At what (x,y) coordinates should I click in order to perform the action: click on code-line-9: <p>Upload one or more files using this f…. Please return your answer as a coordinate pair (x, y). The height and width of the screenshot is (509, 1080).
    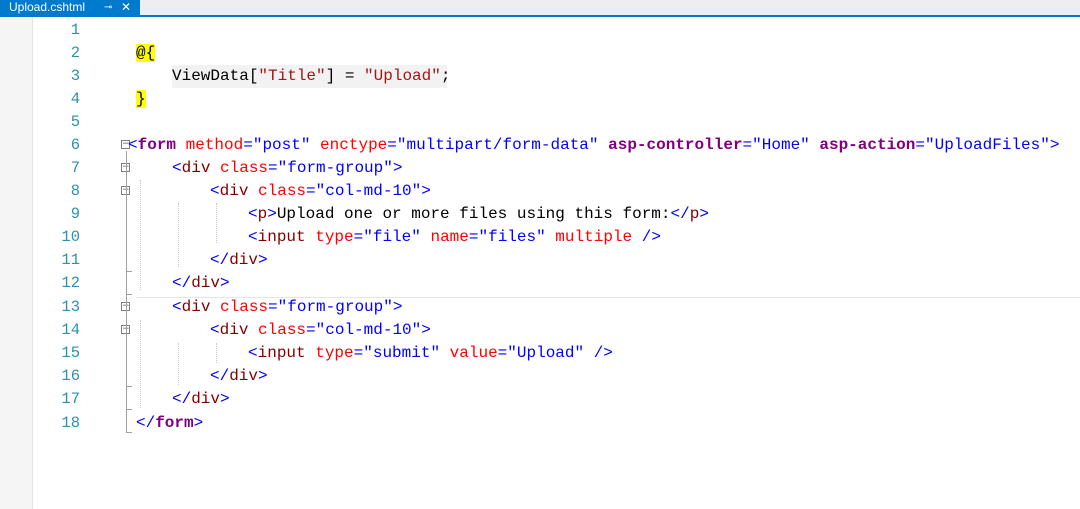
    Looking at the image, I should click on (478, 214).